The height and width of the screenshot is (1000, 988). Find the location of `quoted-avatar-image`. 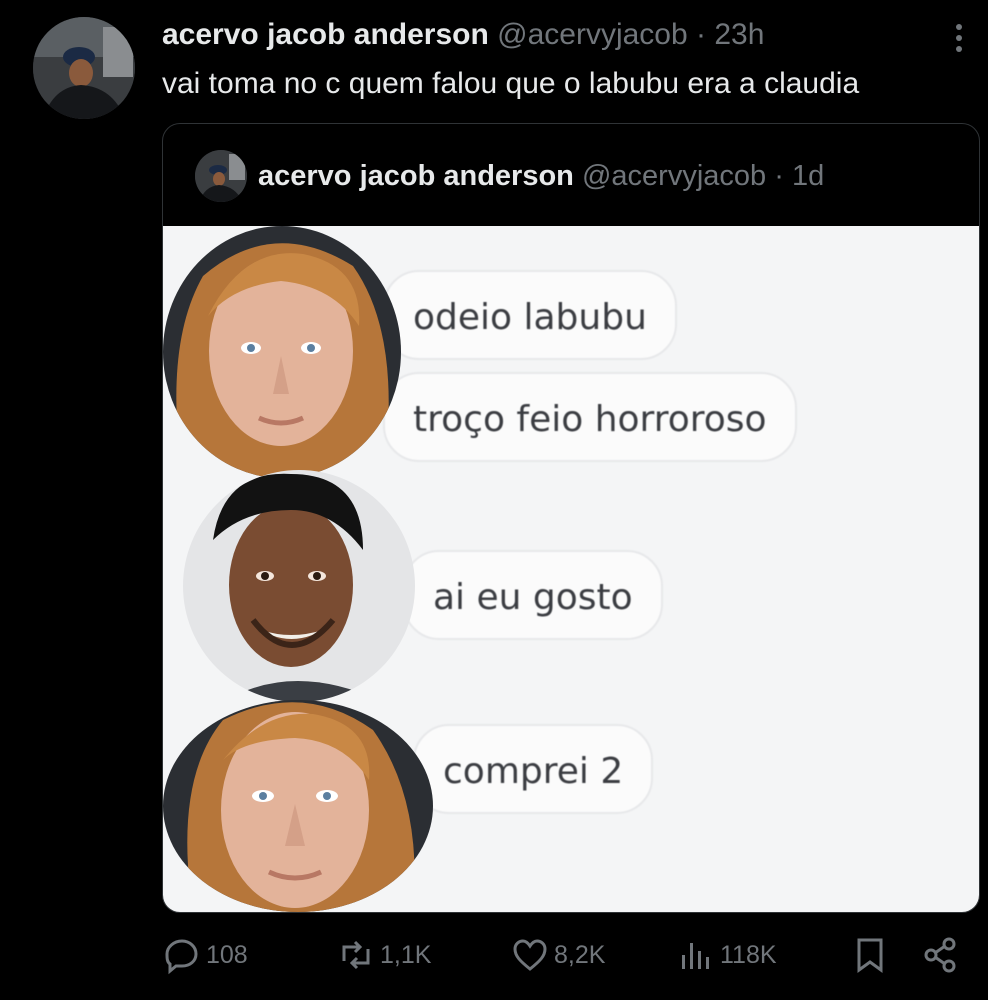

quoted-avatar-image is located at coordinates (221, 176).